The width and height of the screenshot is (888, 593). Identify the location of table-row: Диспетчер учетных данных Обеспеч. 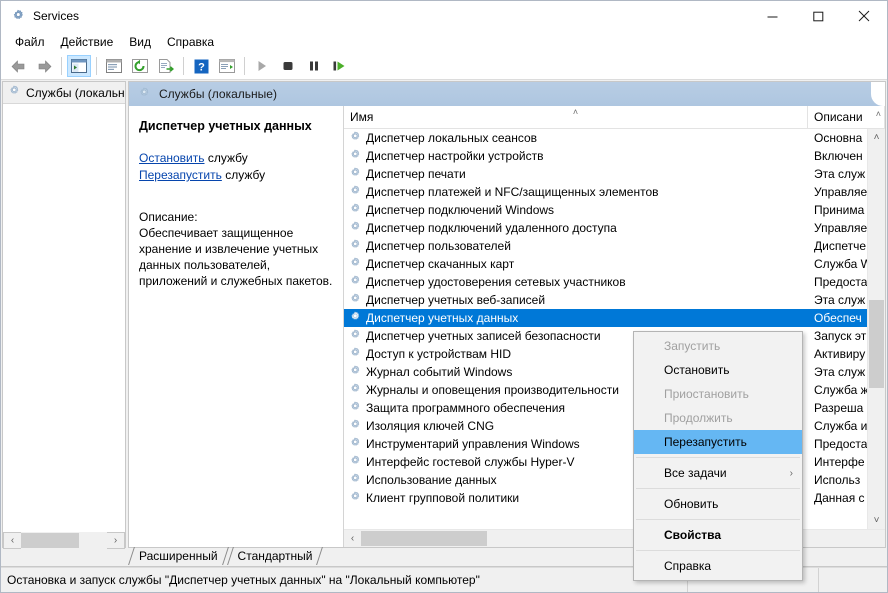
(605, 318).